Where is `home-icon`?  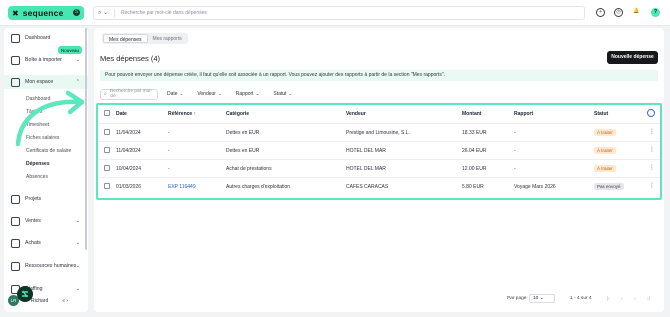 home-icon is located at coordinates (15, 38).